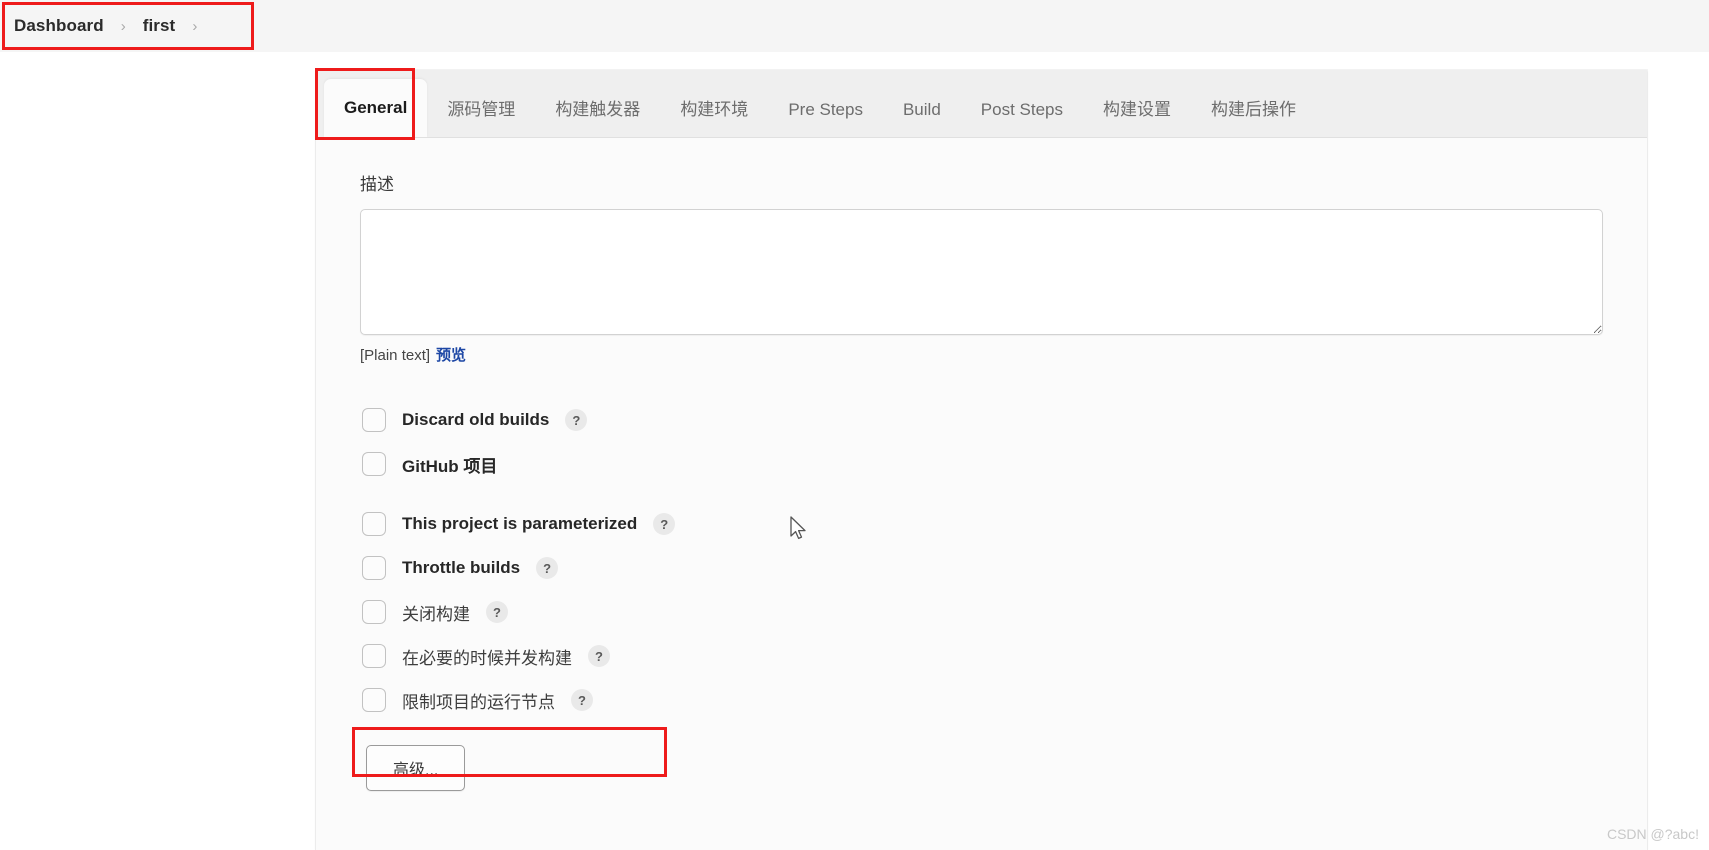 Image resolution: width=1709 pixels, height=850 pixels. What do you see at coordinates (981, 272) in the screenshot?
I see `description-textarea` at bounding box center [981, 272].